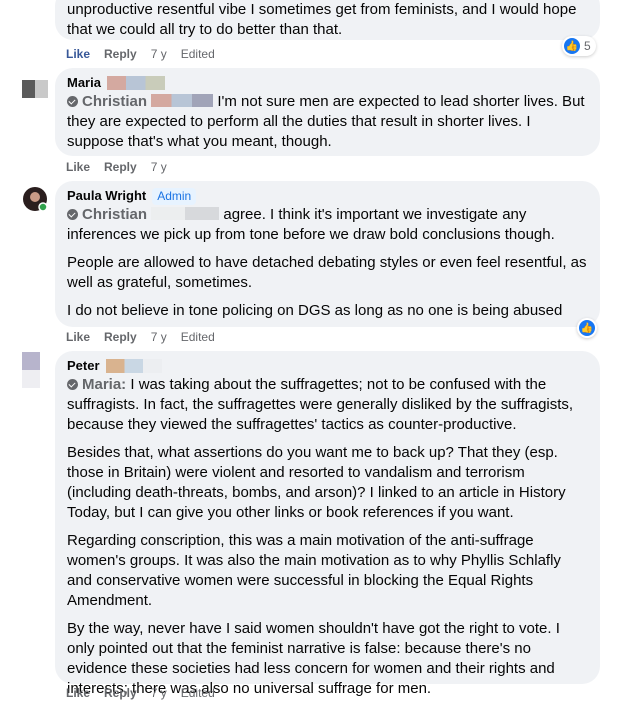 This screenshot has height=701, width=631. Describe the element at coordinates (106, 196) in the screenshot. I see `author-name: Paula Wright` at that location.